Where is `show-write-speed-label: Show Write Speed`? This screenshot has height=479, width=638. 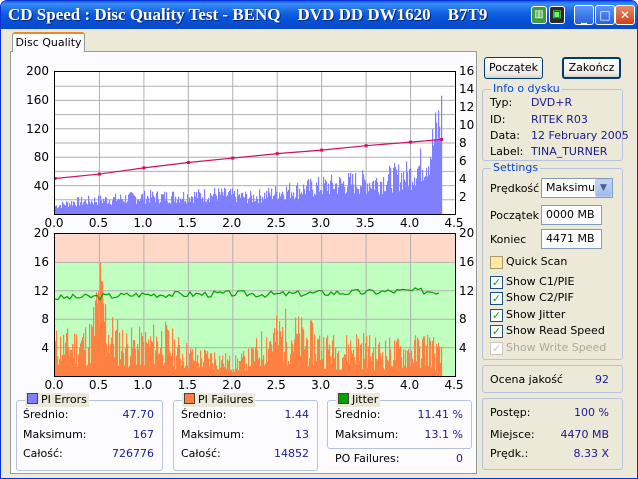 show-write-speed-label: Show Write Speed is located at coordinates (556, 347).